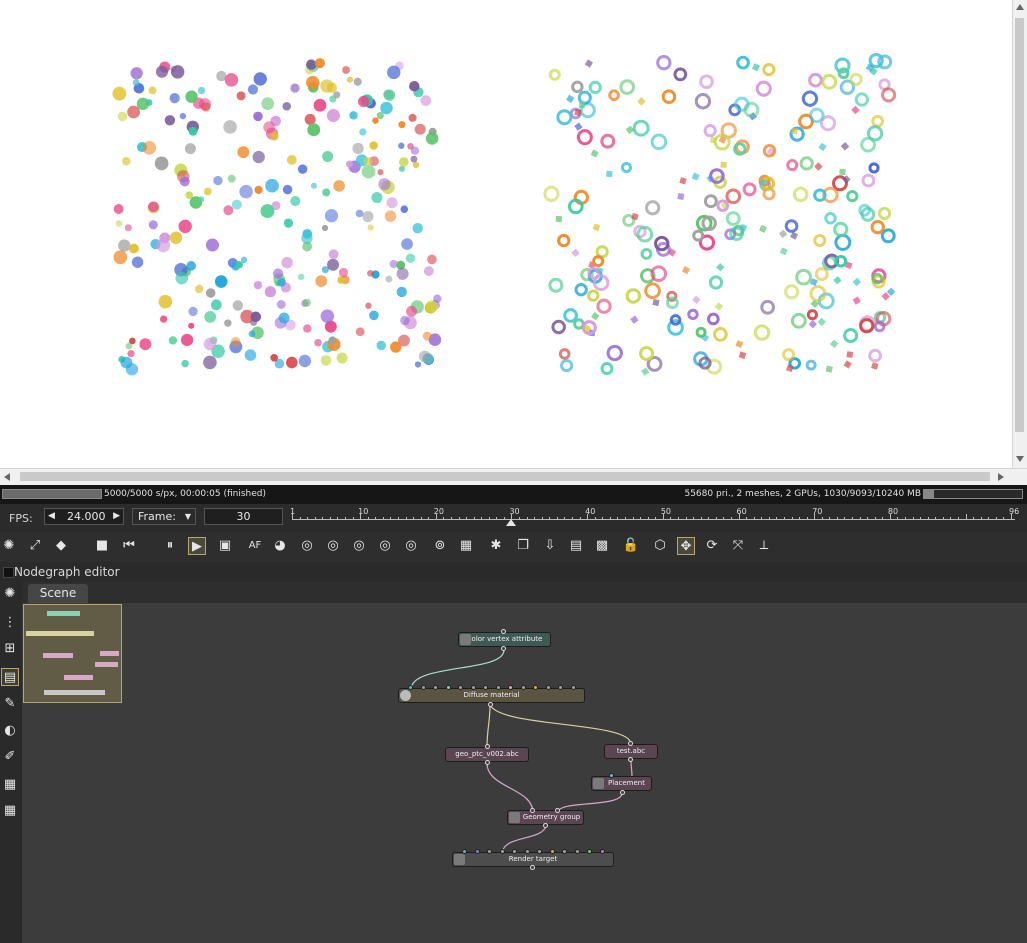 This screenshot has width=1027, height=943. What do you see at coordinates (466, 546) in the screenshot?
I see `region-icon: ▦` at bounding box center [466, 546].